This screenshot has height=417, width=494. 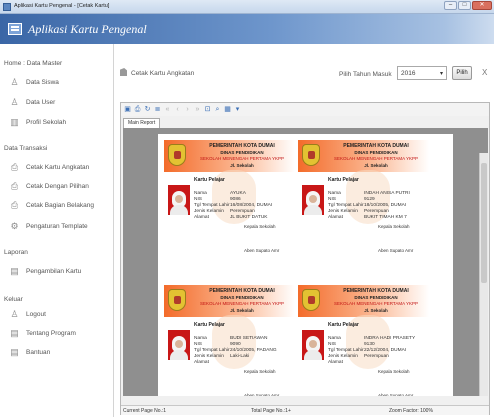 I want to click on first-page-icon: «, so click(x=167, y=109).